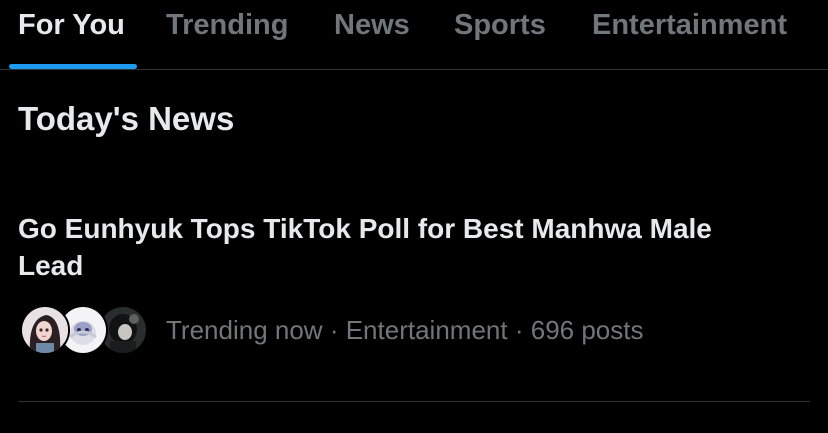 The width and height of the screenshot is (828, 433). Describe the element at coordinates (587, 330) in the screenshot. I see `post-count: 696 posts` at that location.